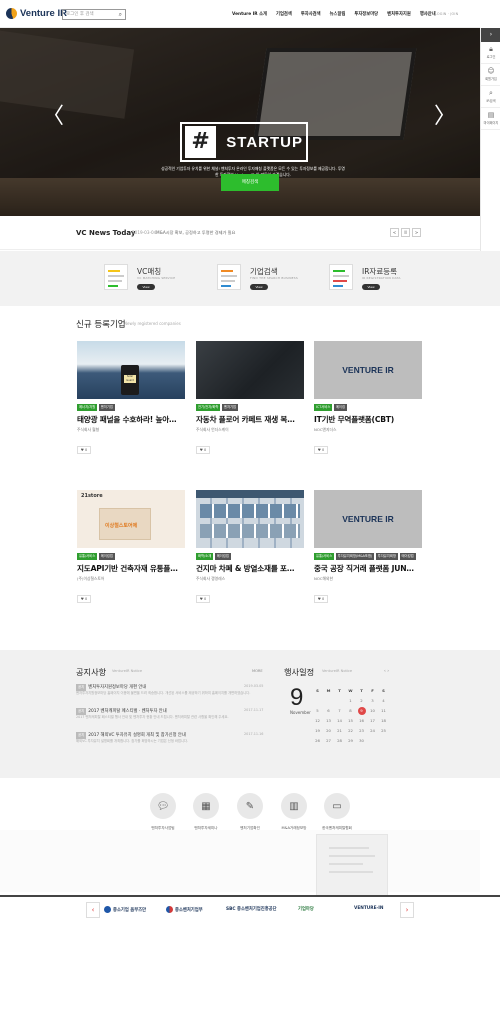 This screenshot has width=500, height=1024. Describe the element at coordinates (491, 71) in the screenshot. I see `person-icon: ☺` at that location.